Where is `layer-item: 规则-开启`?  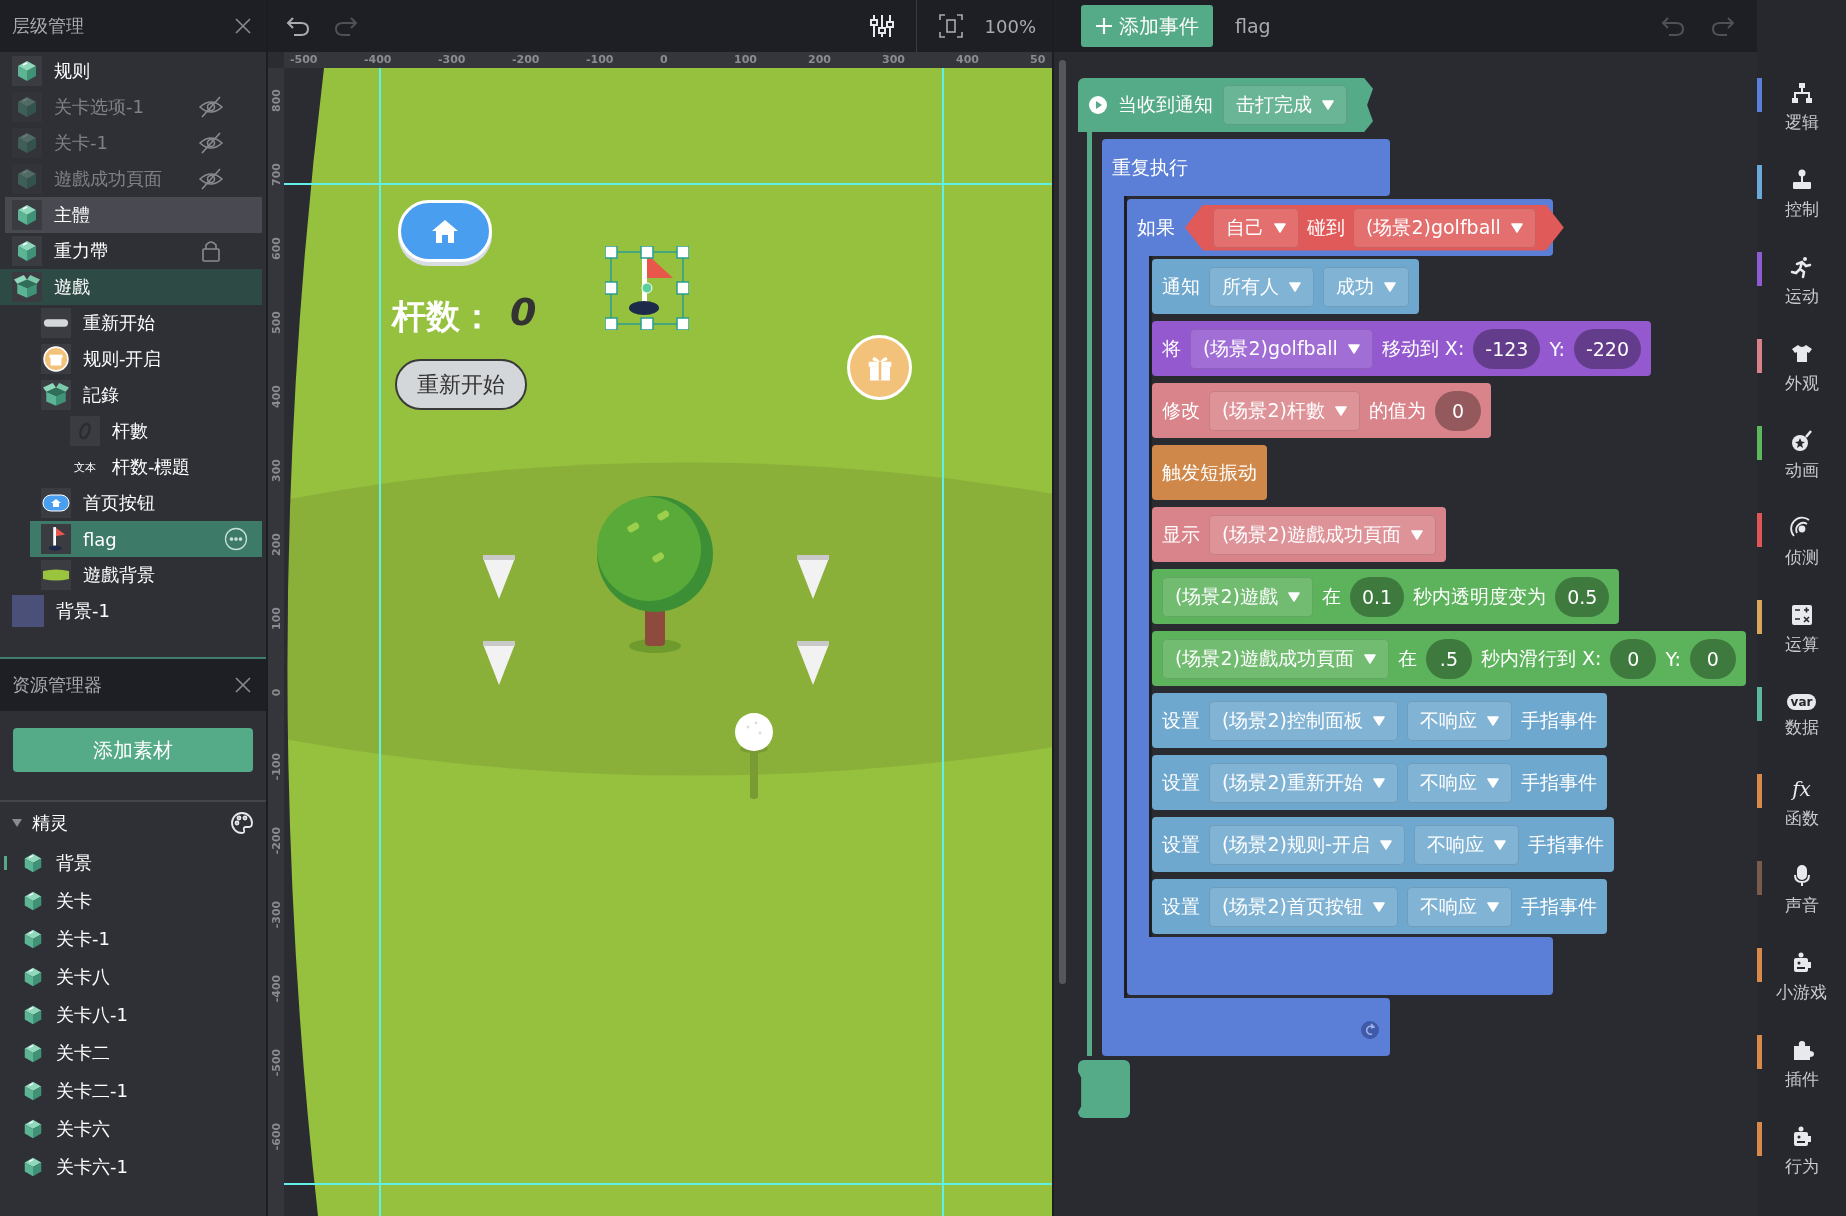
layer-item: 规则-开启 is located at coordinates (131, 359).